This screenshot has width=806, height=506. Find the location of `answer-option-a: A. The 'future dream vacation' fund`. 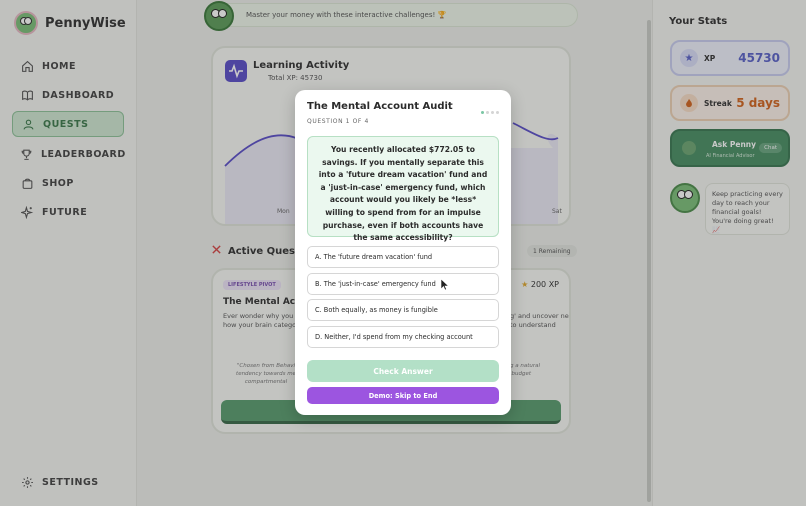

answer-option-a: A. The 'future dream vacation' fund is located at coordinates (403, 257).